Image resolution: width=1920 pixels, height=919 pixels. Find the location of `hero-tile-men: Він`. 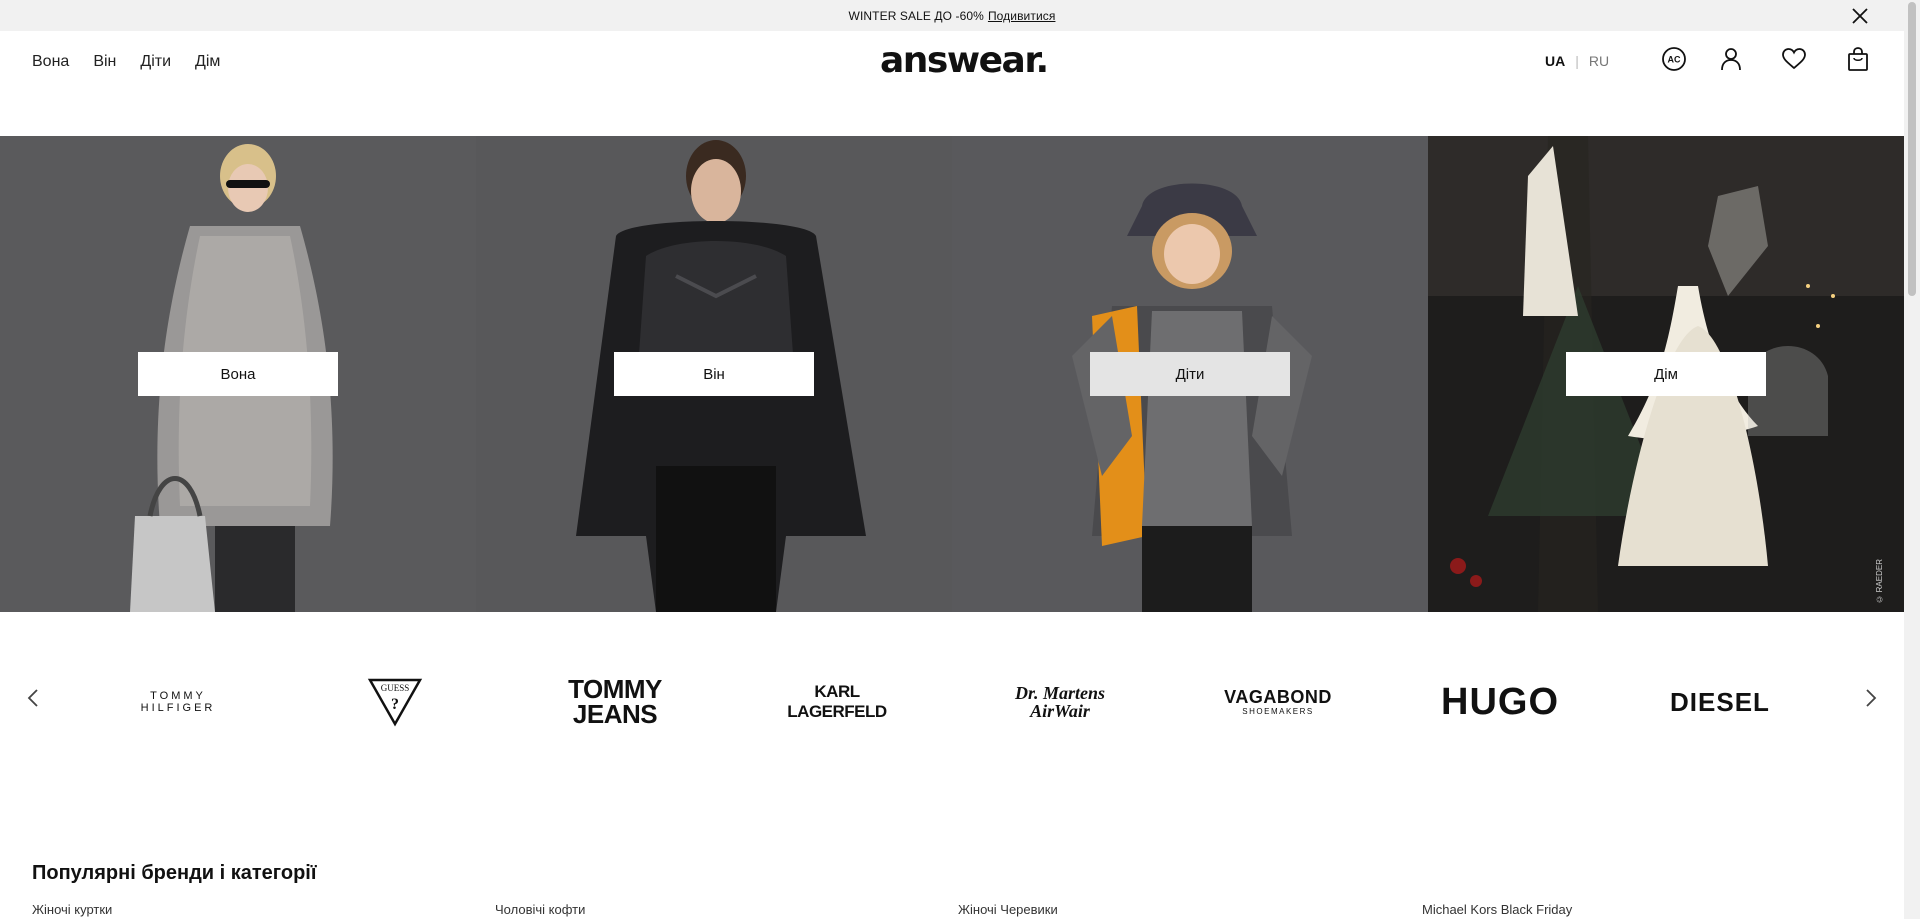

hero-tile-men: Він is located at coordinates (714, 374).